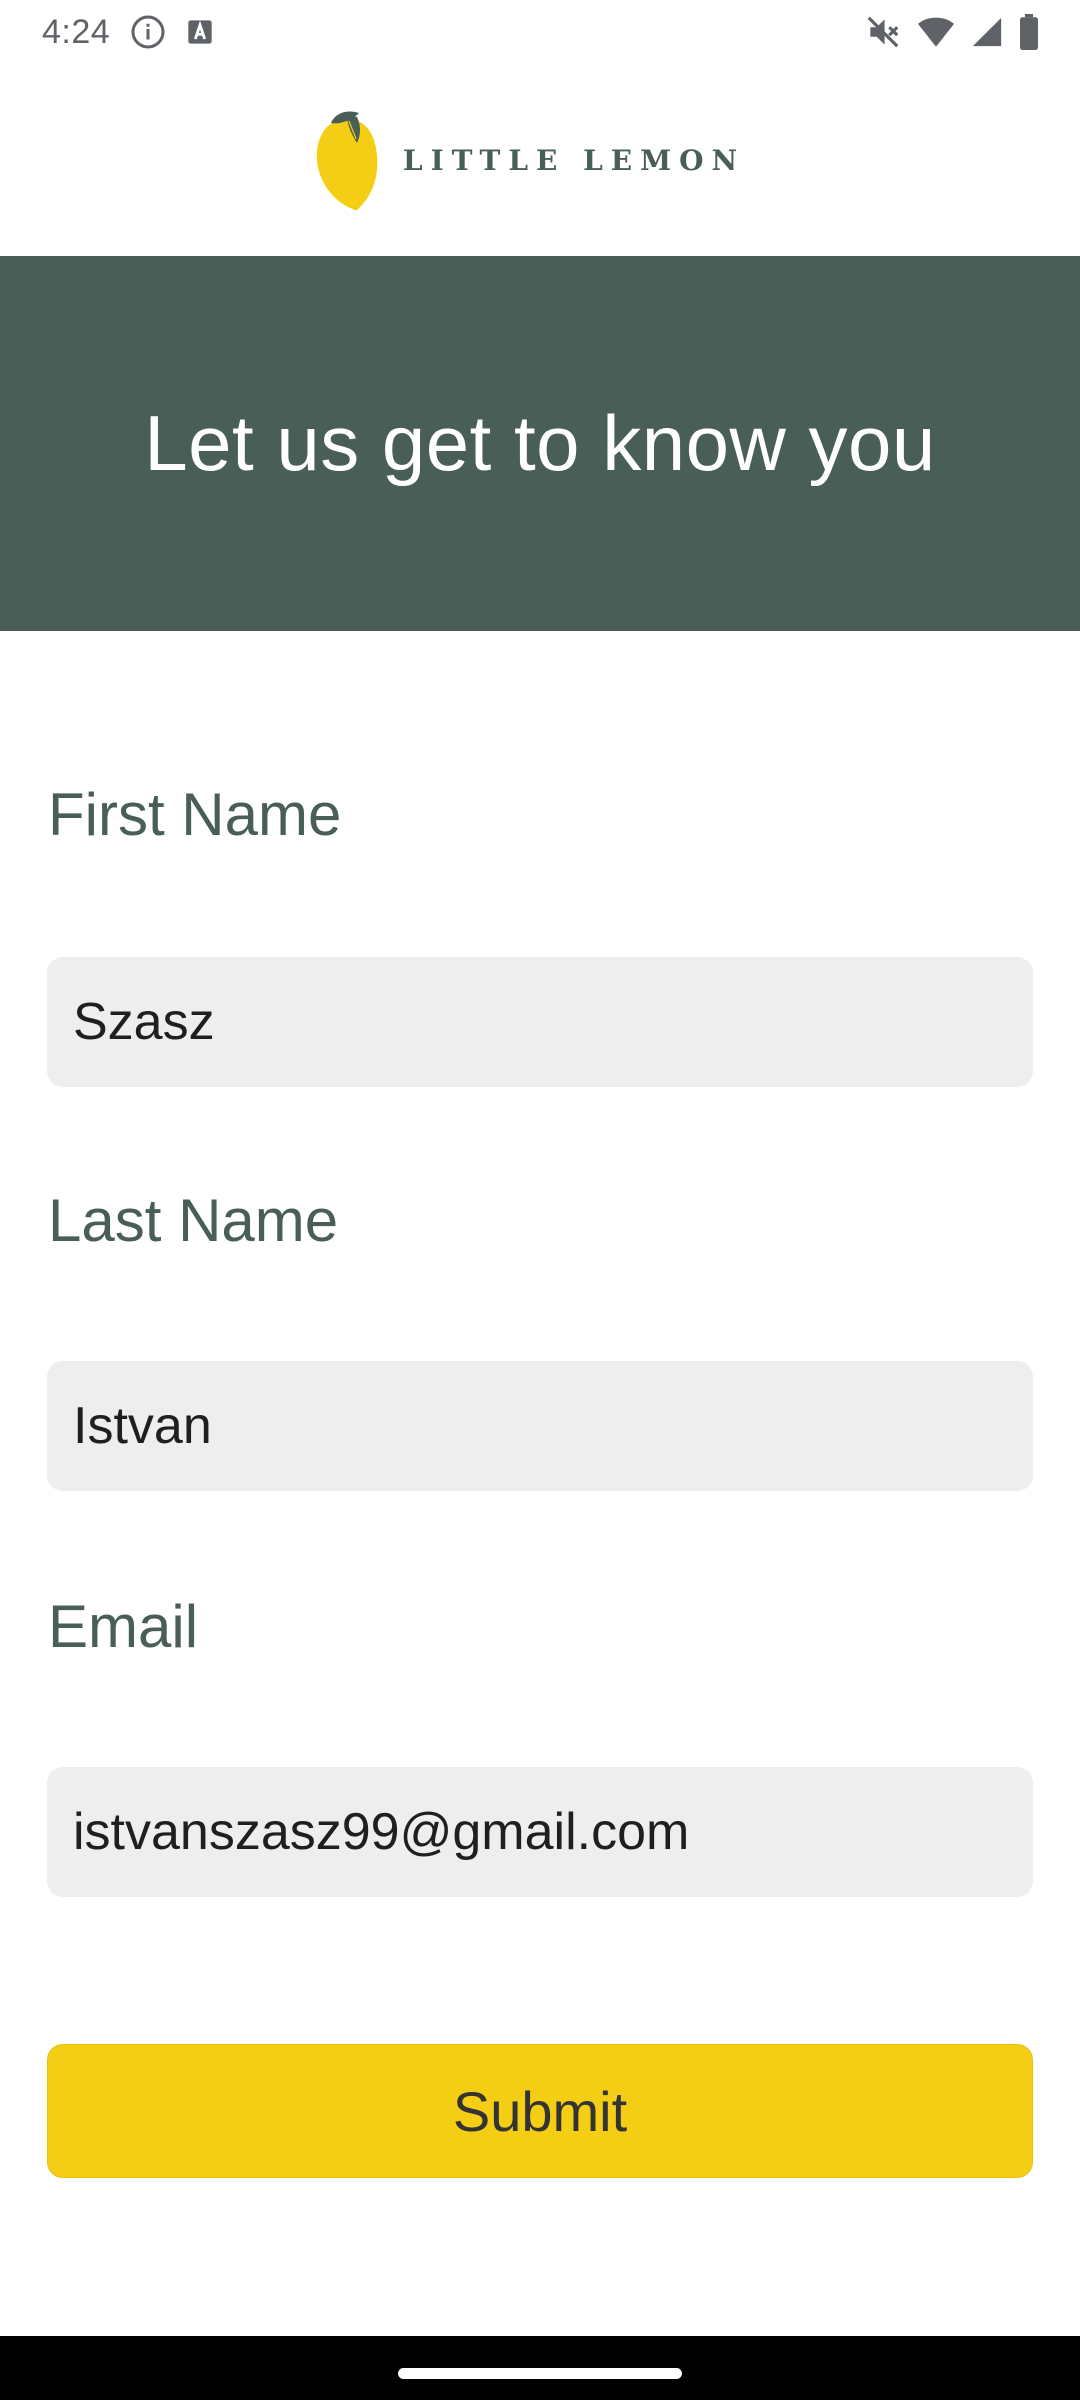 This screenshot has width=1080, height=2400. I want to click on status-left: 4:24, so click(128, 32).